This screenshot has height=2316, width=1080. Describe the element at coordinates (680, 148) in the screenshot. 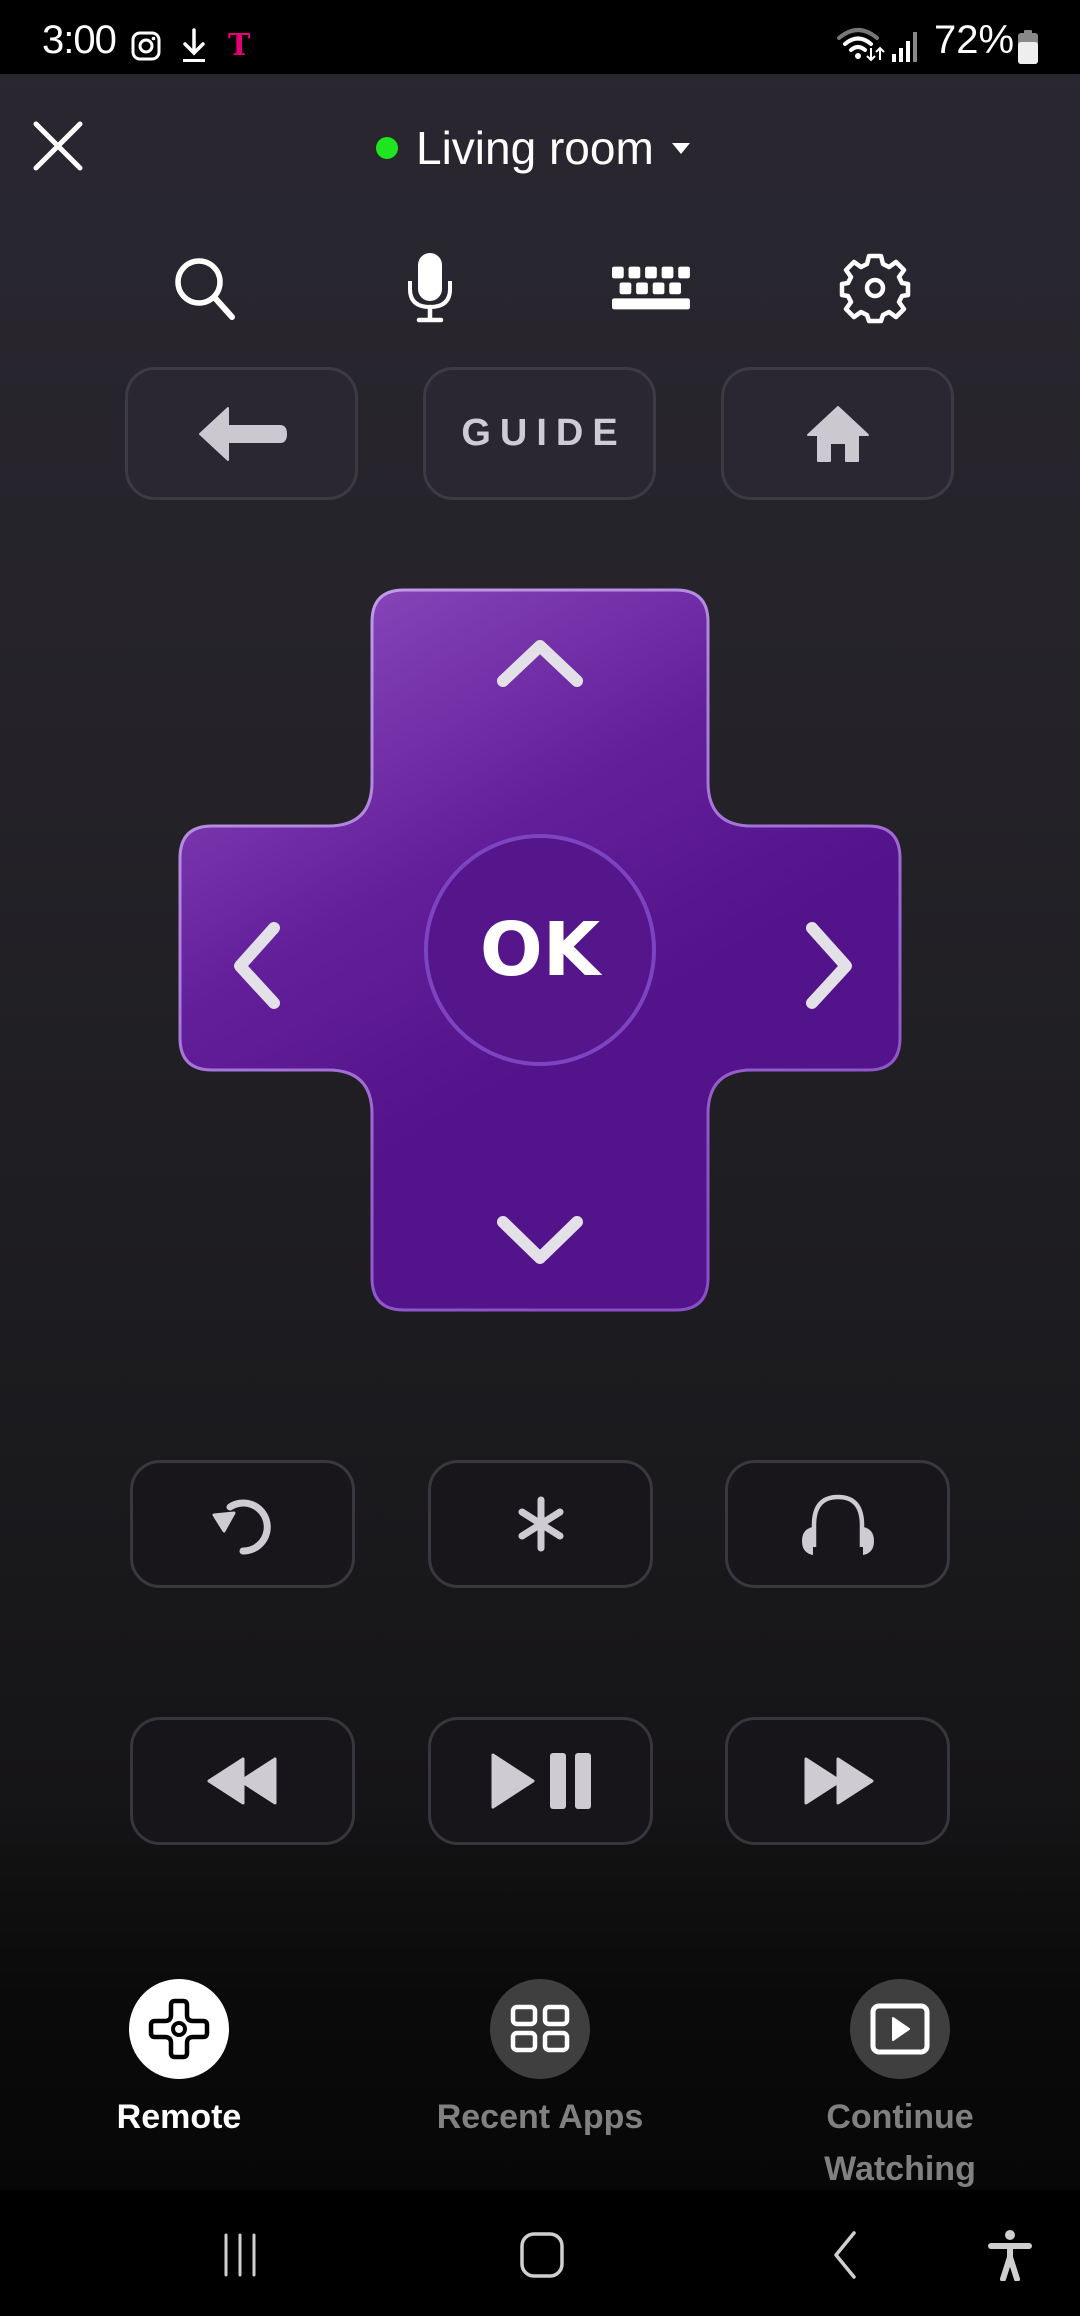

I see `caret-down-icon` at that location.